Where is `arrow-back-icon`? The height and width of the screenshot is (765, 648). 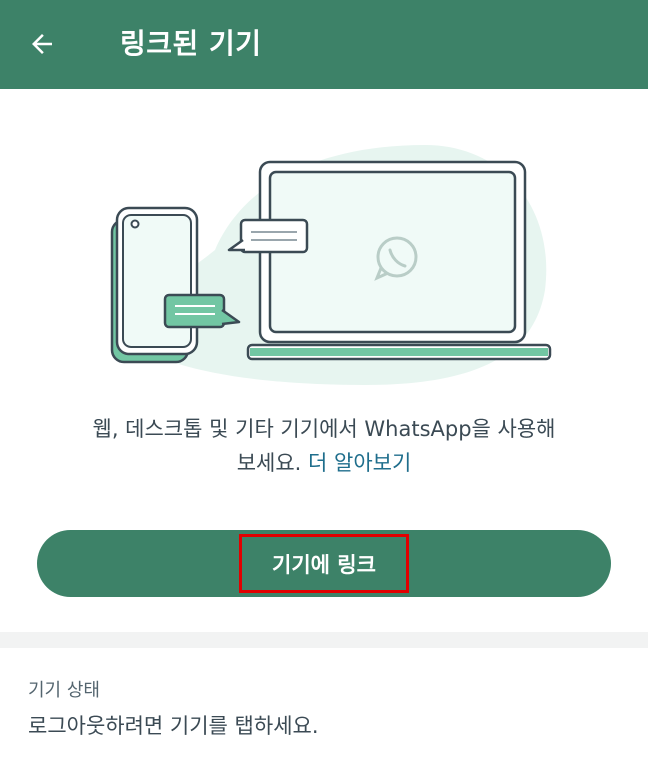
arrow-back-icon is located at coordinates (42, 44).